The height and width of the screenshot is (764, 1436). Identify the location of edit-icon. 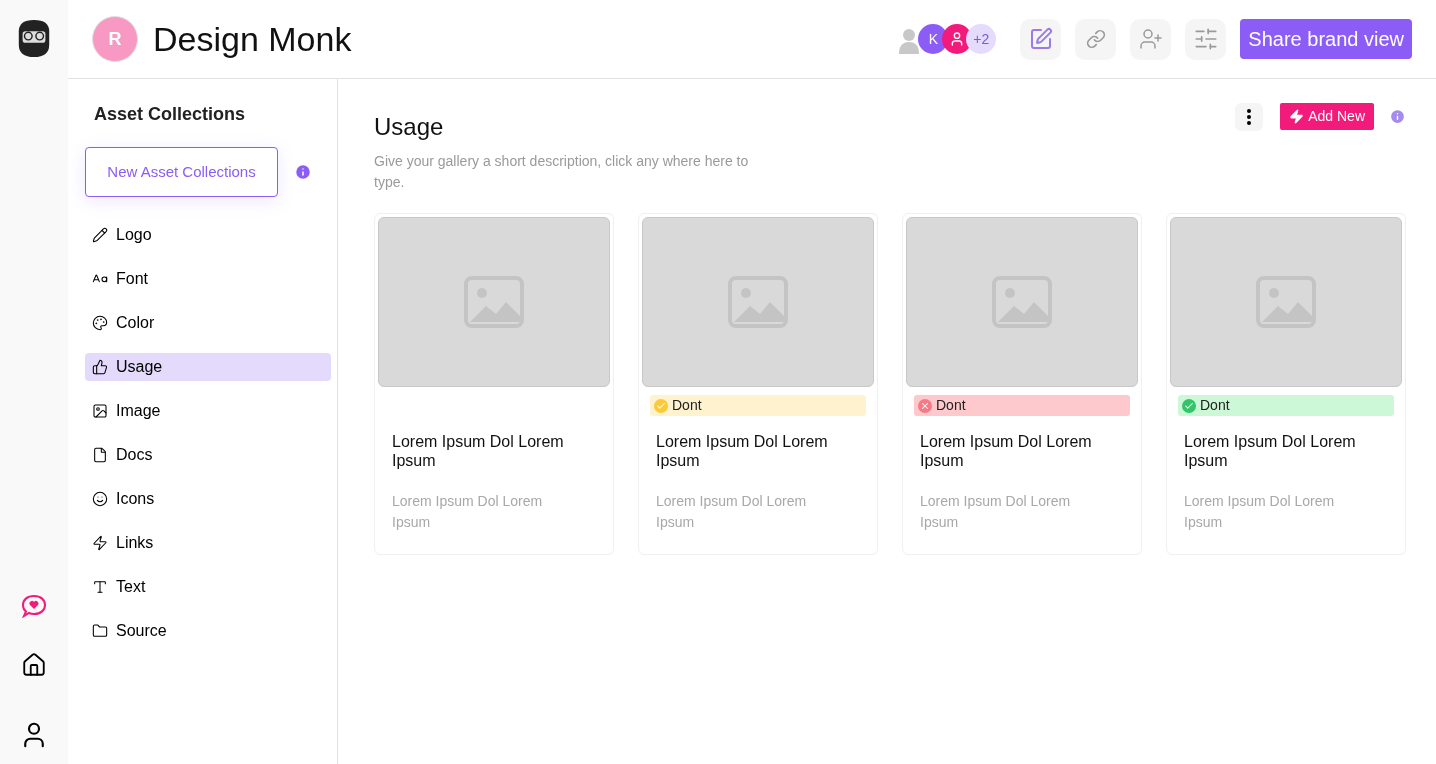
(1040, 39).